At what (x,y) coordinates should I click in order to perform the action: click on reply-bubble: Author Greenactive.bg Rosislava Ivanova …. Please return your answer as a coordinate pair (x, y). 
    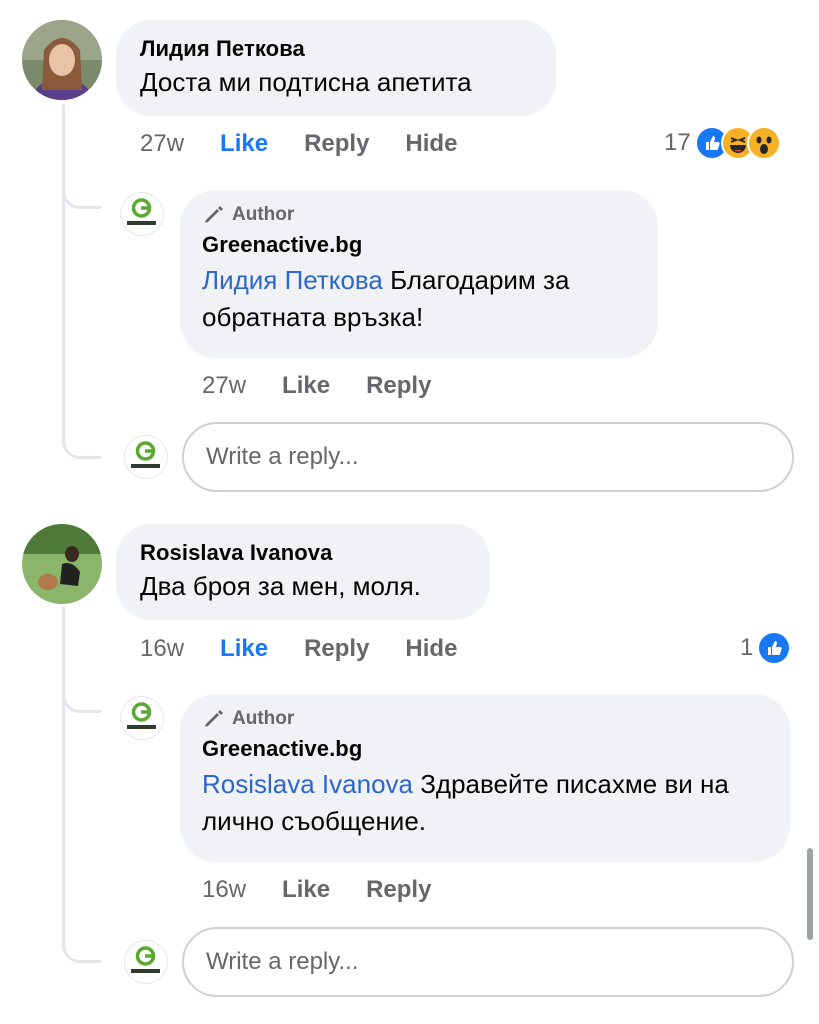
    Looking at the image, I should click on (485, 778).